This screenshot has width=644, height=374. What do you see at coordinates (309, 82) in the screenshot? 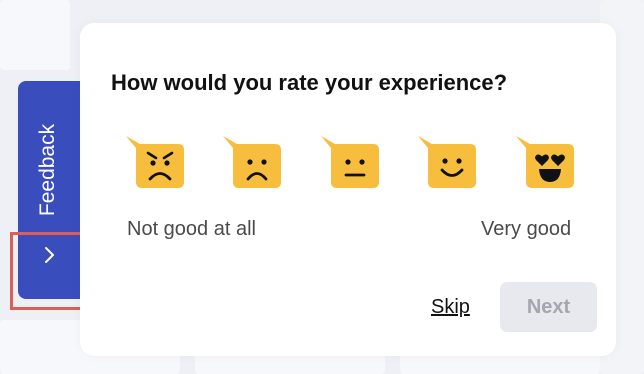
I see `survey-title: How would you rate your experience?` at bounding box center [309, 82].